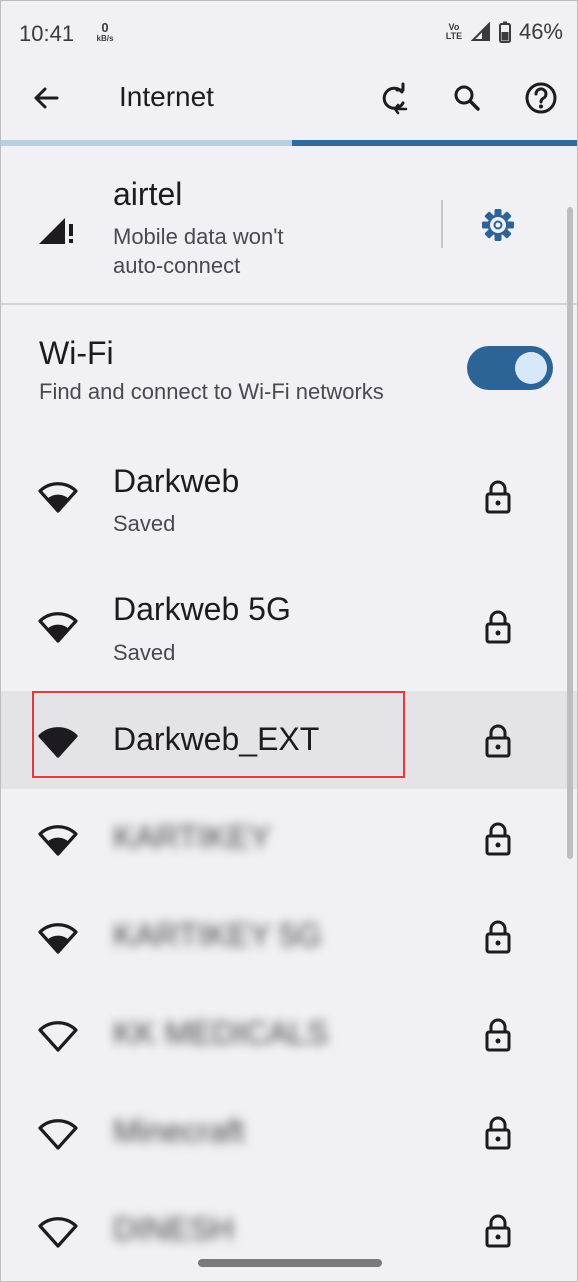 The image size is (578, 1282). I want to click on app-bar: Internet, so click(289, 98).